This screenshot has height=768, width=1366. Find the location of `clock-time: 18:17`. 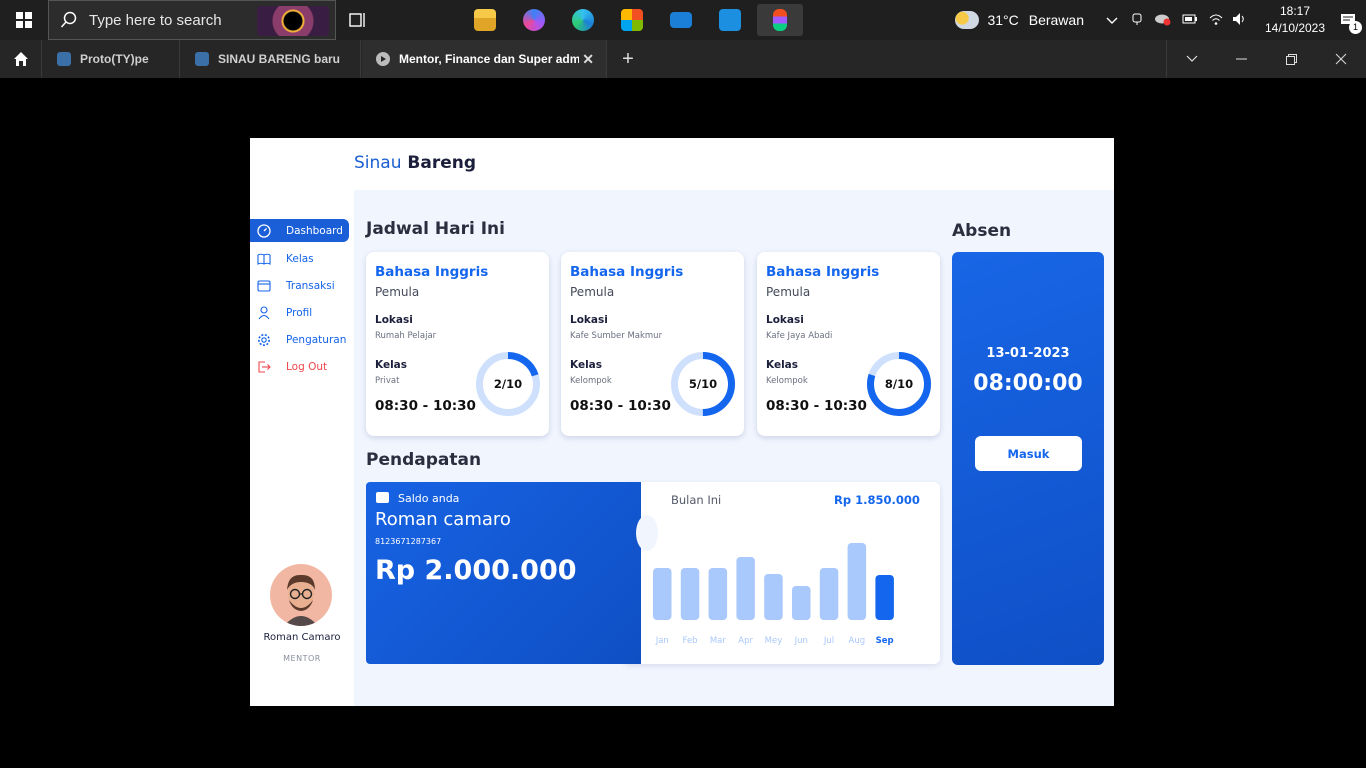

clock-time: 18:17 is located at coordinates (1295, 11).